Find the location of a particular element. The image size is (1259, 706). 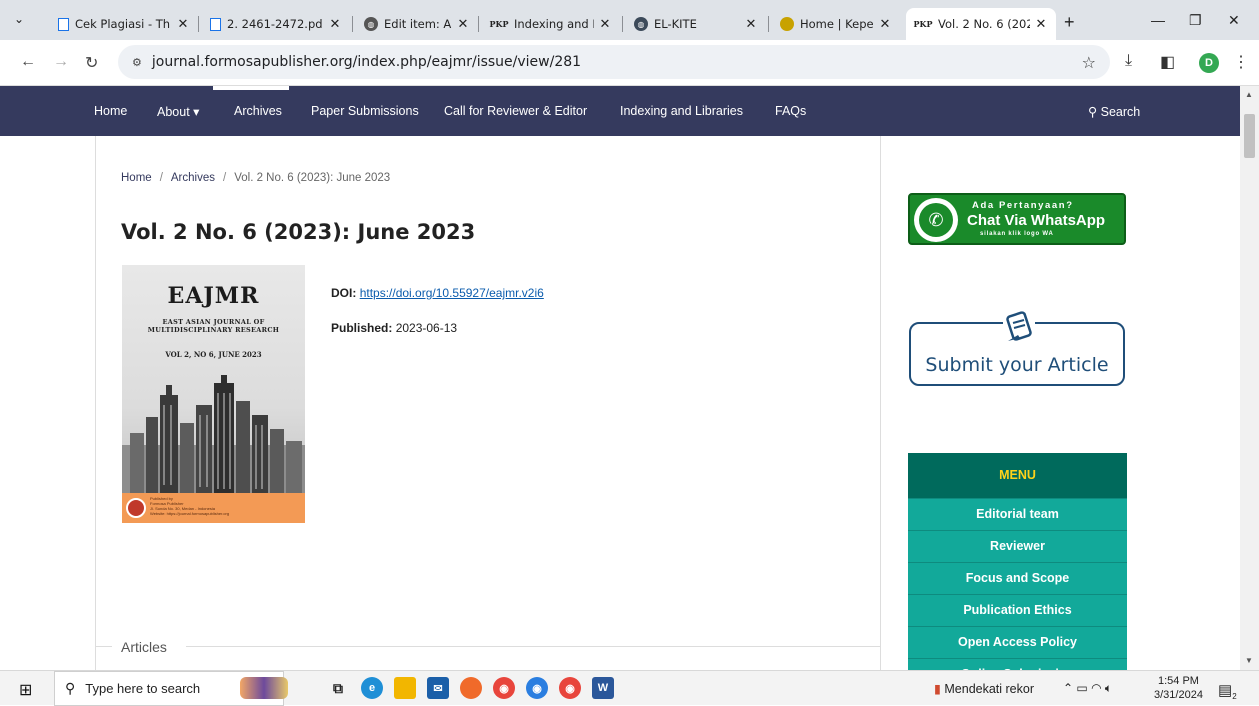

clock-date: 3/31/2024 is located at coordinates (1178, 695).